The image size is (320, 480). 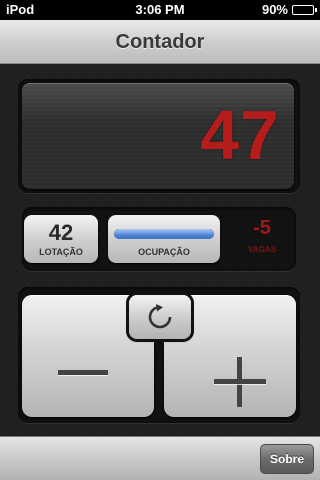 I want to click on ocupacao-progress-bar, so click(x=164, y=234).